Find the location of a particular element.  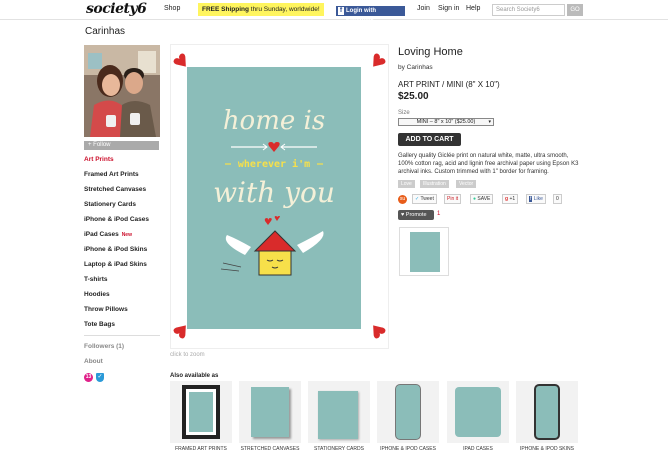

sidebar-item-framed-art-prints: Framed Art Prints is located at coordinates (111, 174).